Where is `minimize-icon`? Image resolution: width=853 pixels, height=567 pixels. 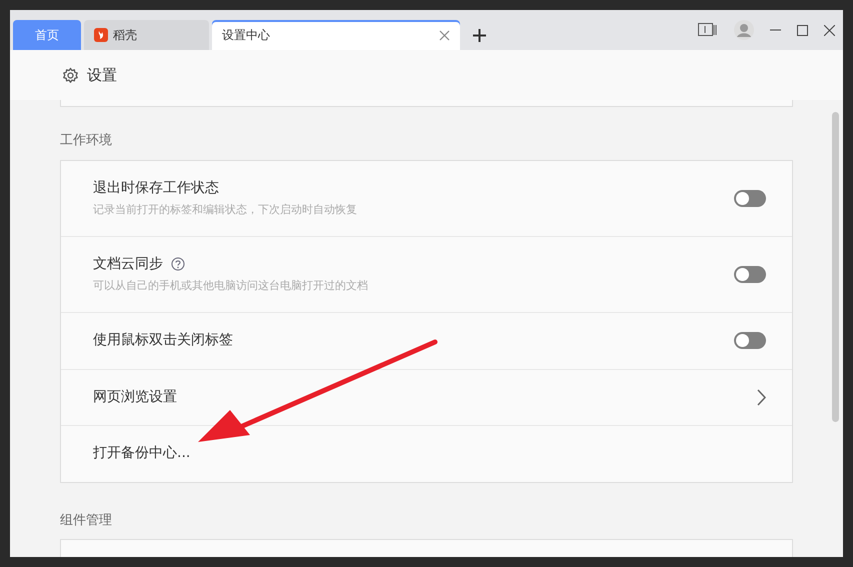
minimize-icon is located at coordinates (775, 30).